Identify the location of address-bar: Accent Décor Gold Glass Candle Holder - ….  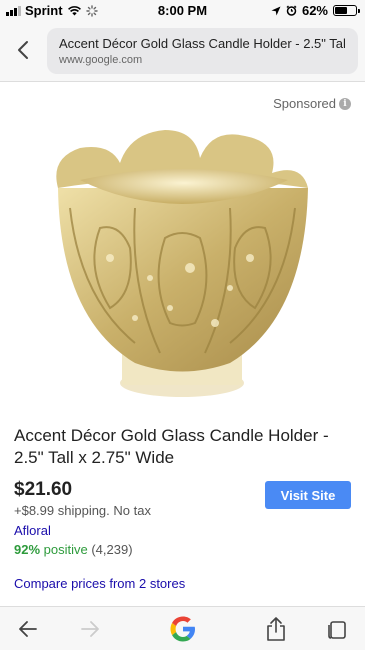
(182, 51).